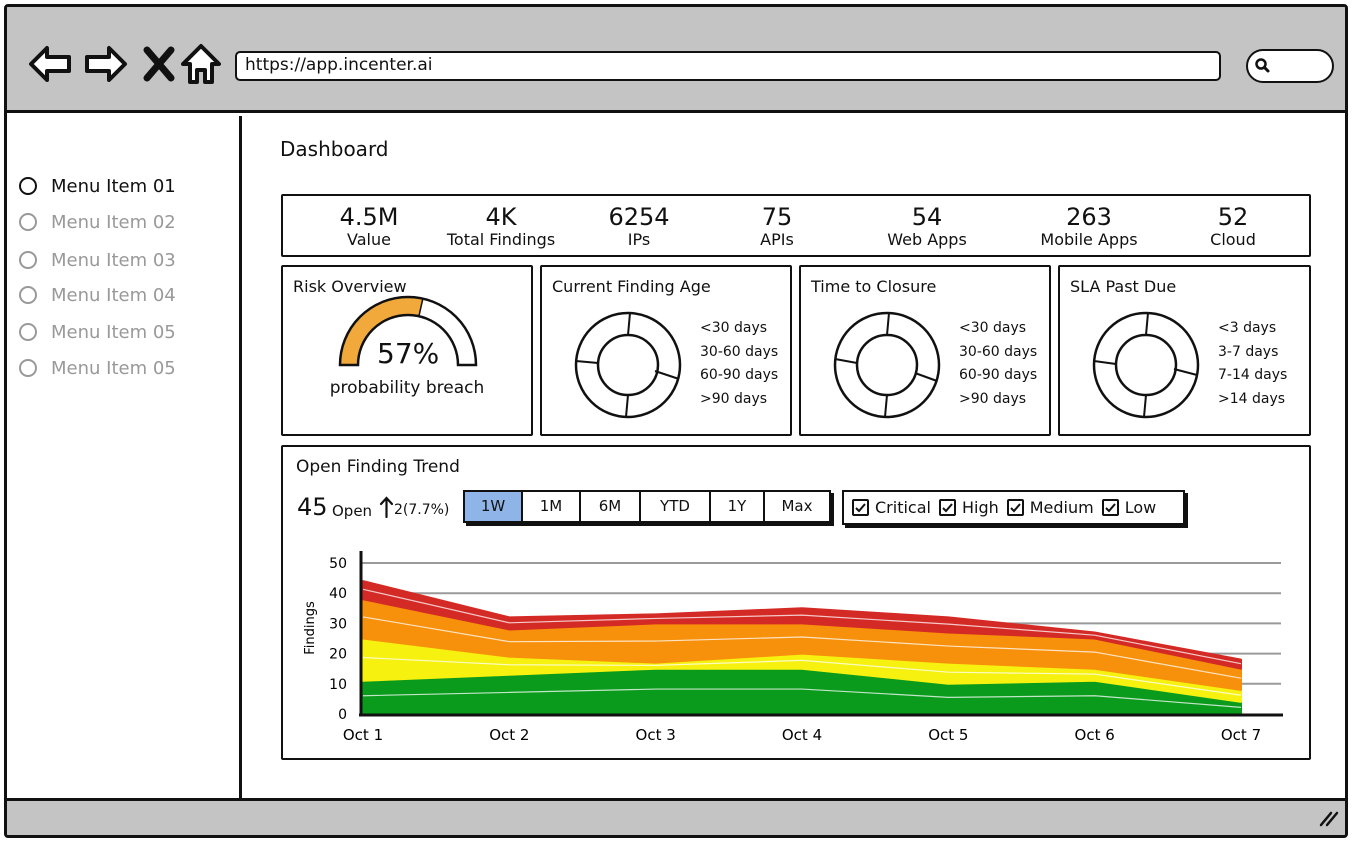 The image size is (1354, 844). What do you see at coordinates (312, 507) in the screenshot?
I see `open-count: 45` at bounding box center [312, 507].